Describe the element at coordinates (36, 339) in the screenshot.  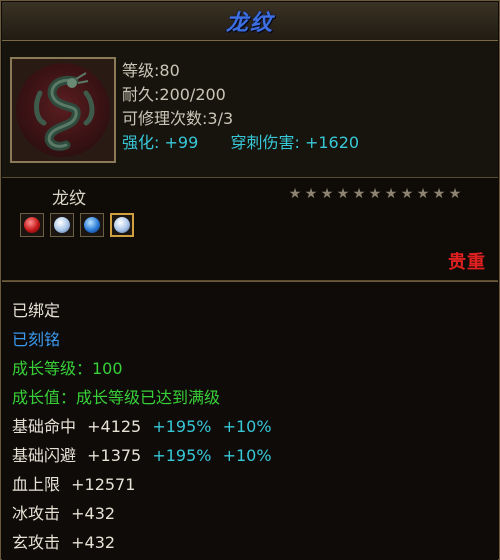
I see `engraved-status: 已刻铭` at that location.